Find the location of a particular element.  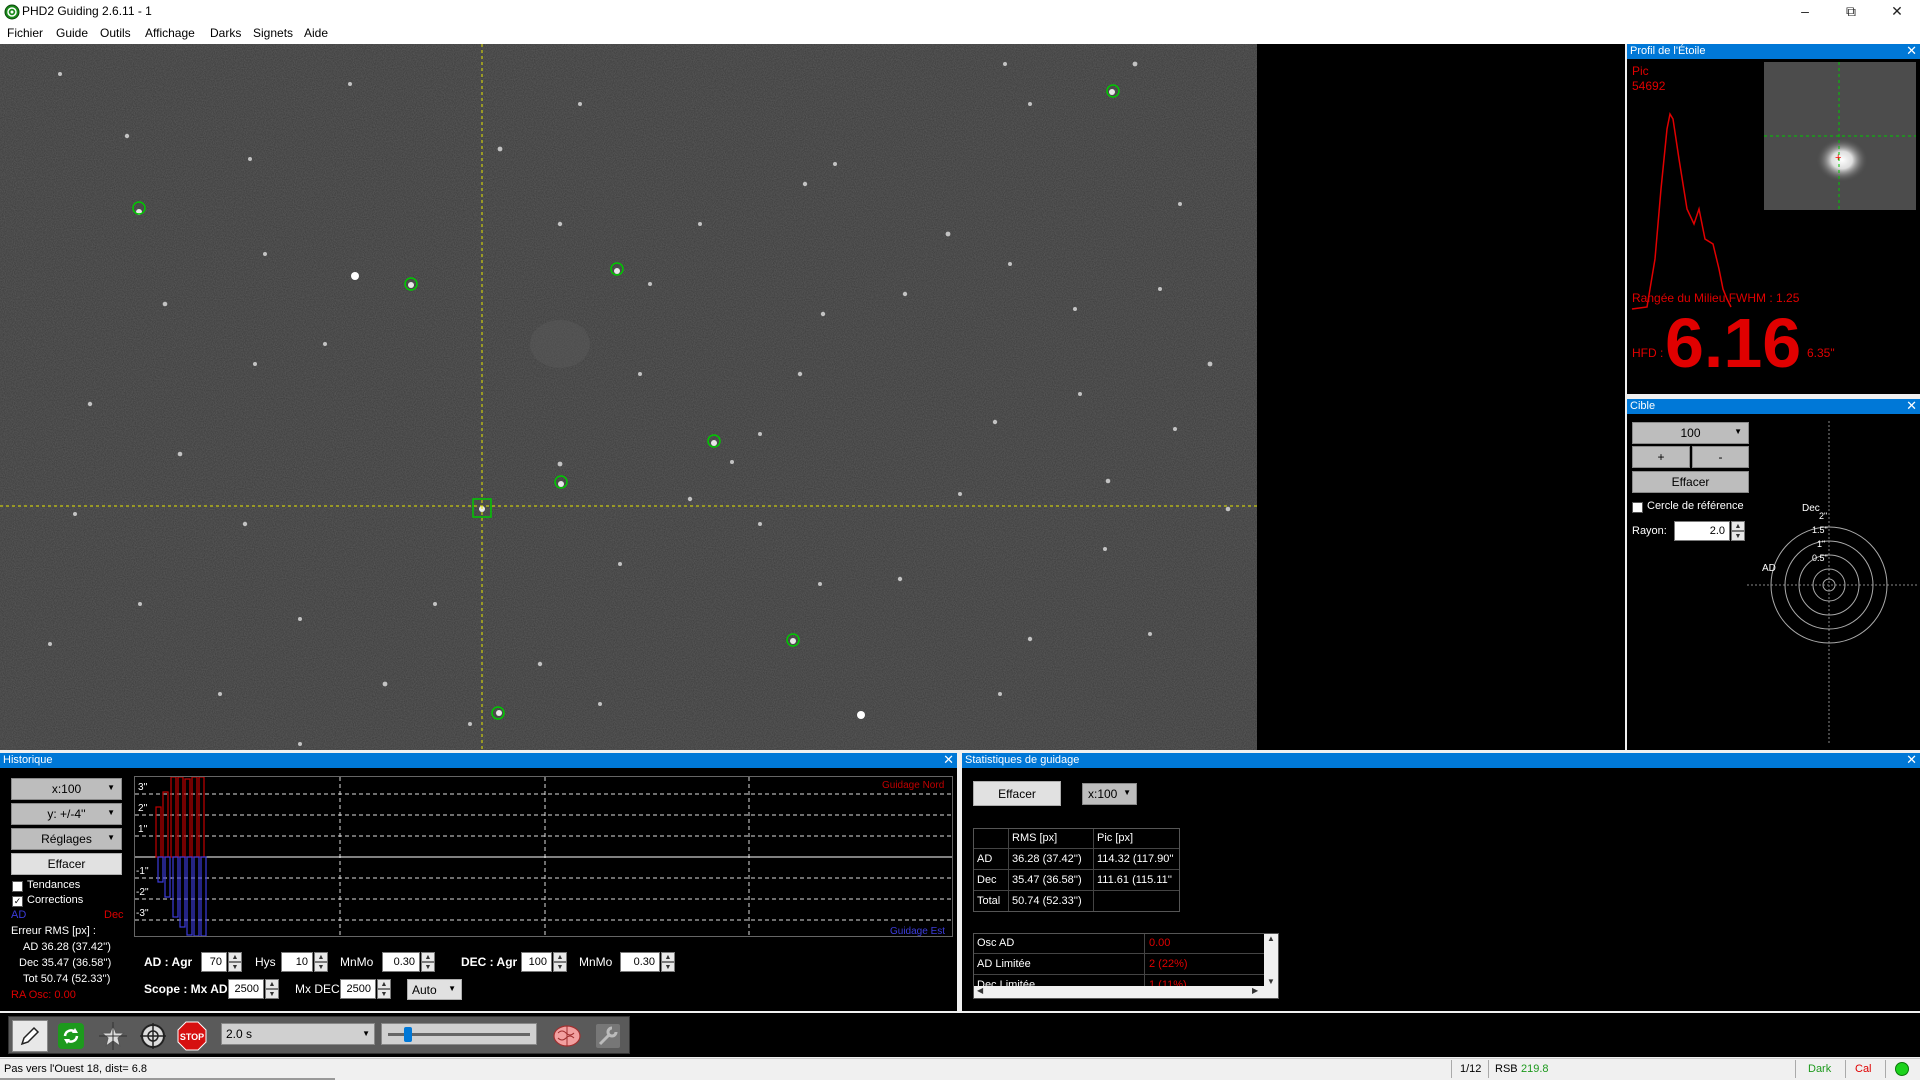

frame-counter: 1/12 is located at coordinates (1471, 1069).